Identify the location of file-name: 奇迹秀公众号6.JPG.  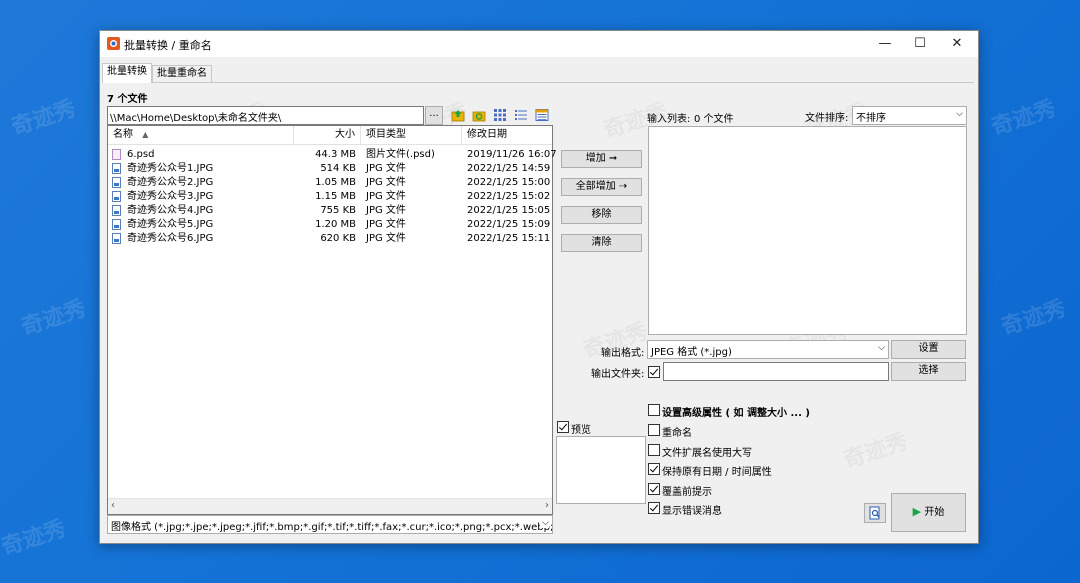
(170, 238).